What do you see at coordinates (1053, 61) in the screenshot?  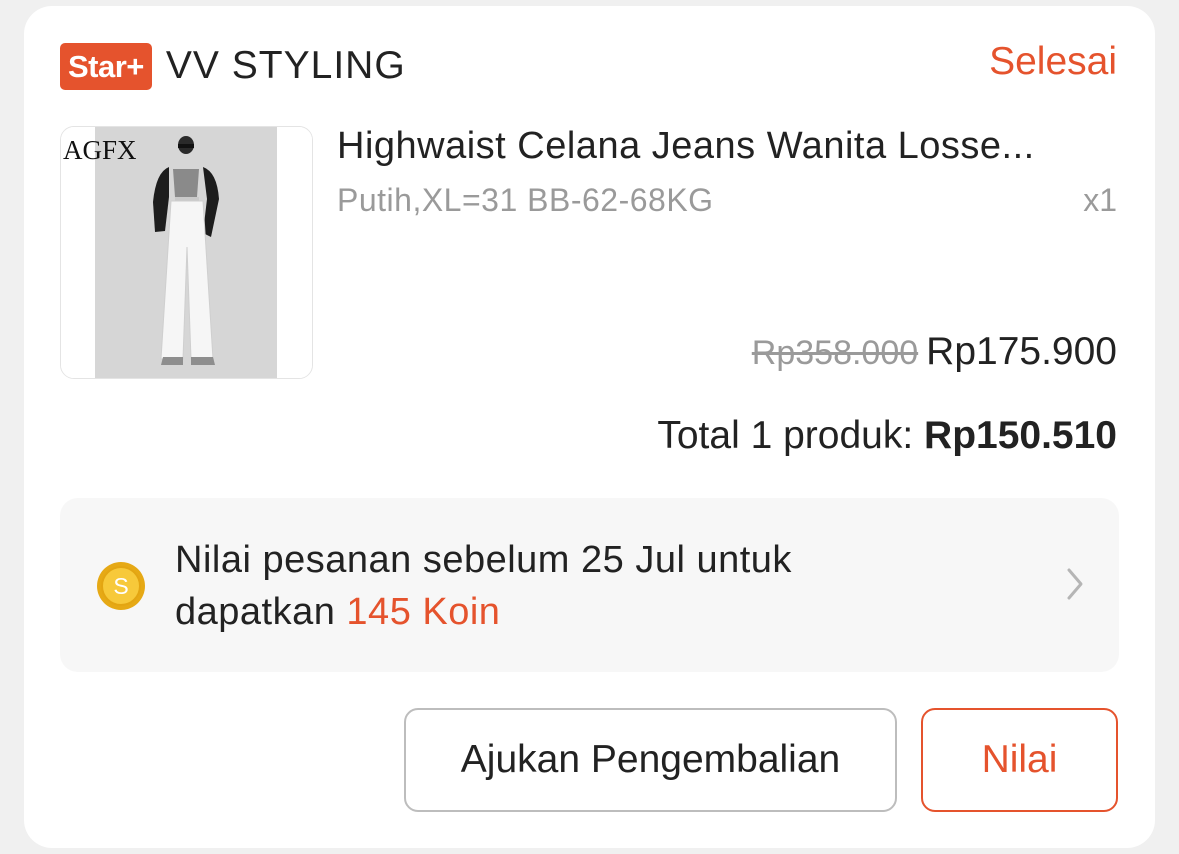 I see `order-status: Selesai` at bounding box center [1053, 61].